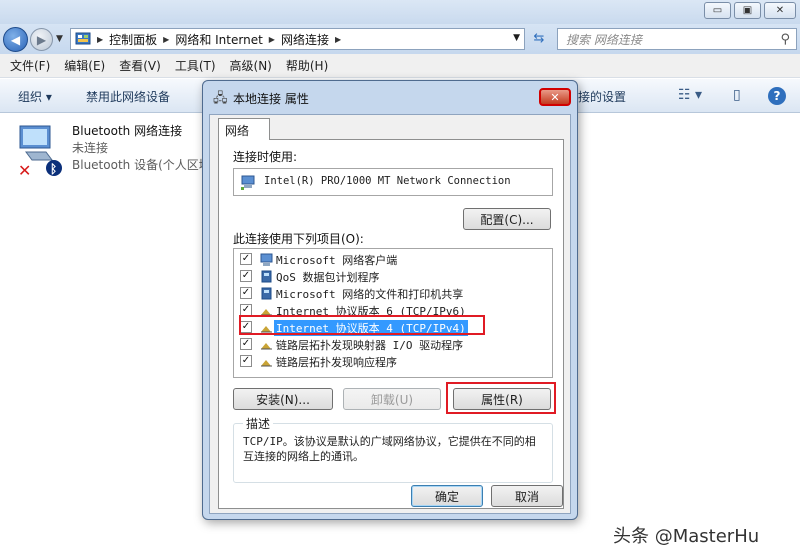 The image size is (800, 560). What do you see at coordinates (15, 39) in the screenshot?
I see `back-button: ◀` at bounding box center [15, 39].